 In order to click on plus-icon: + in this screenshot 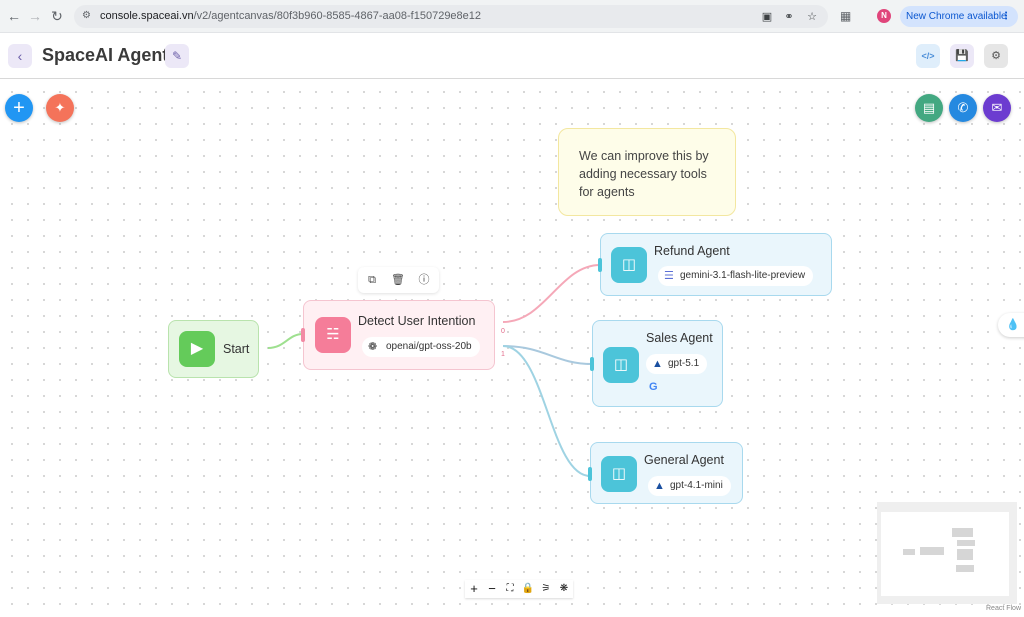, I will do `click(19, 108)`.